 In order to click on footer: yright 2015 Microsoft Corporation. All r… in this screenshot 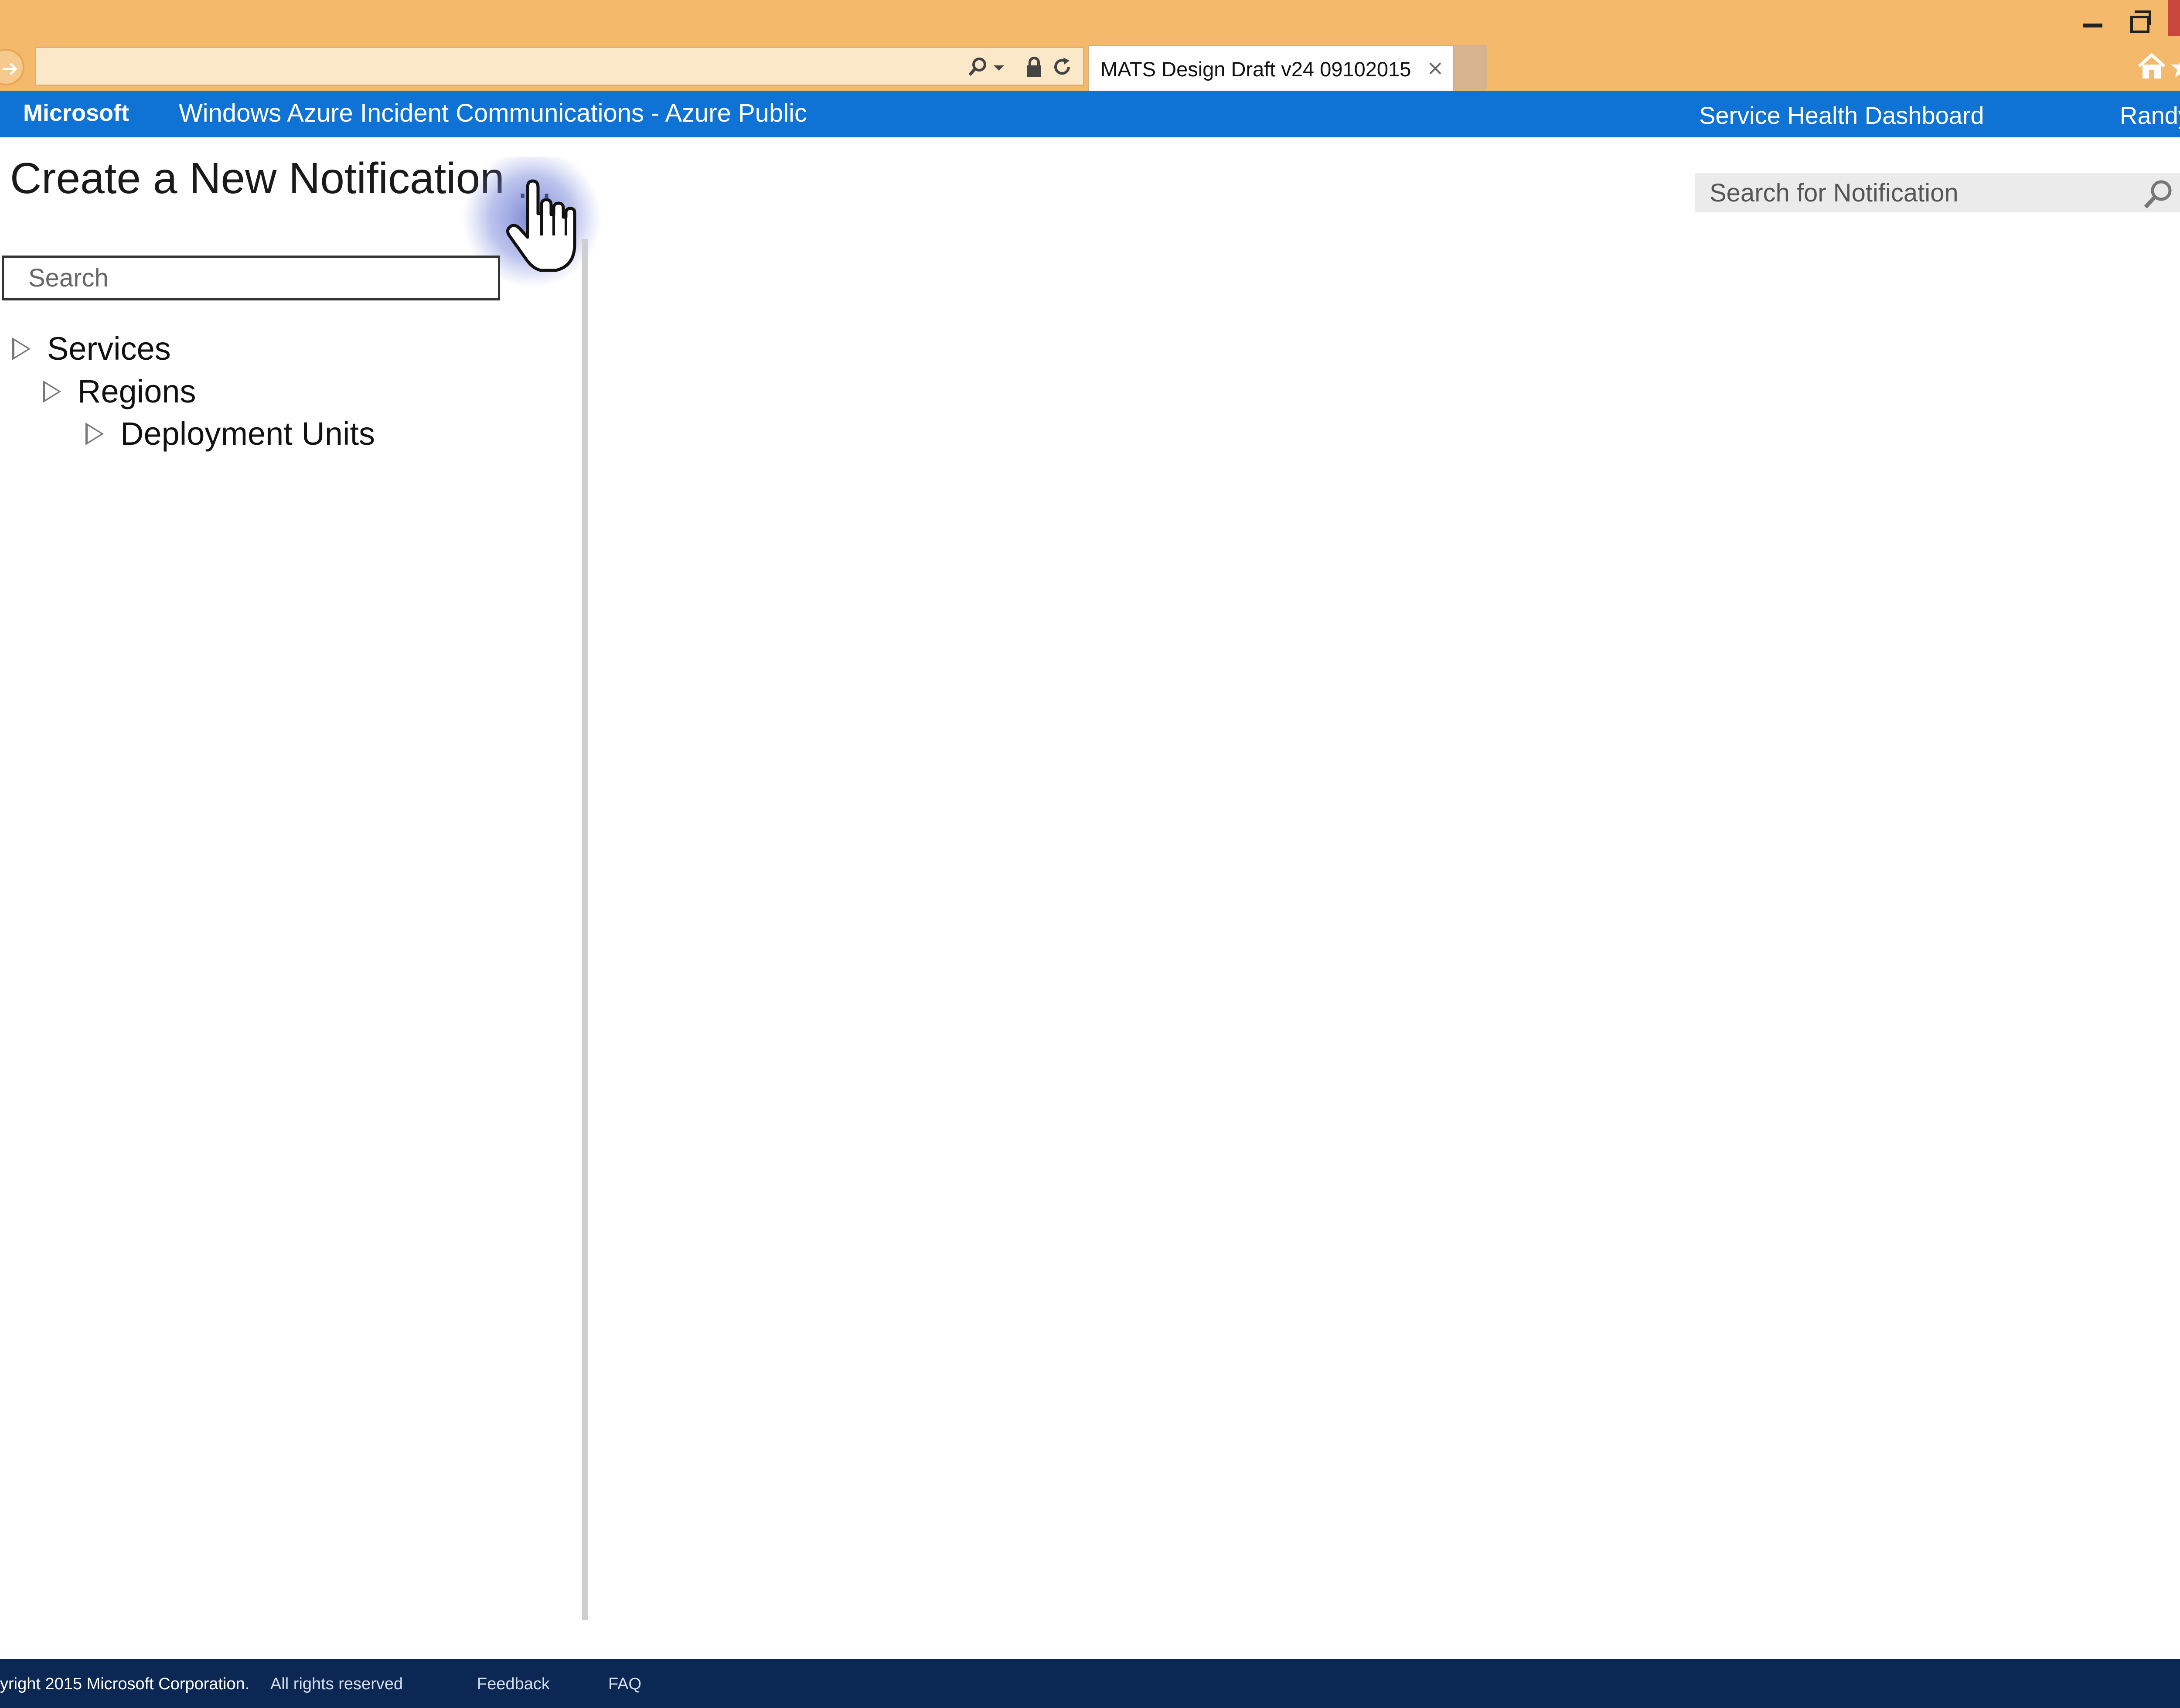, I will do `click(1090, 1683)`.